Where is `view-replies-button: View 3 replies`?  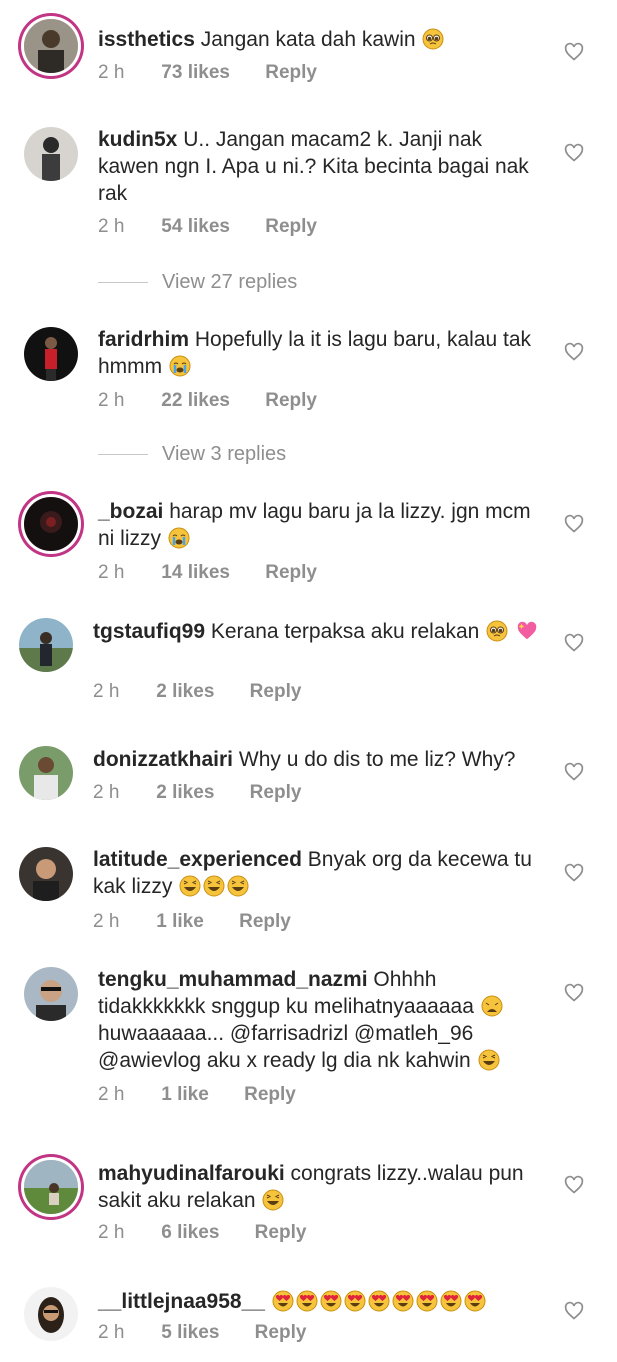
view-replies-button: View 3 replies is located at coordinates (192, 454).